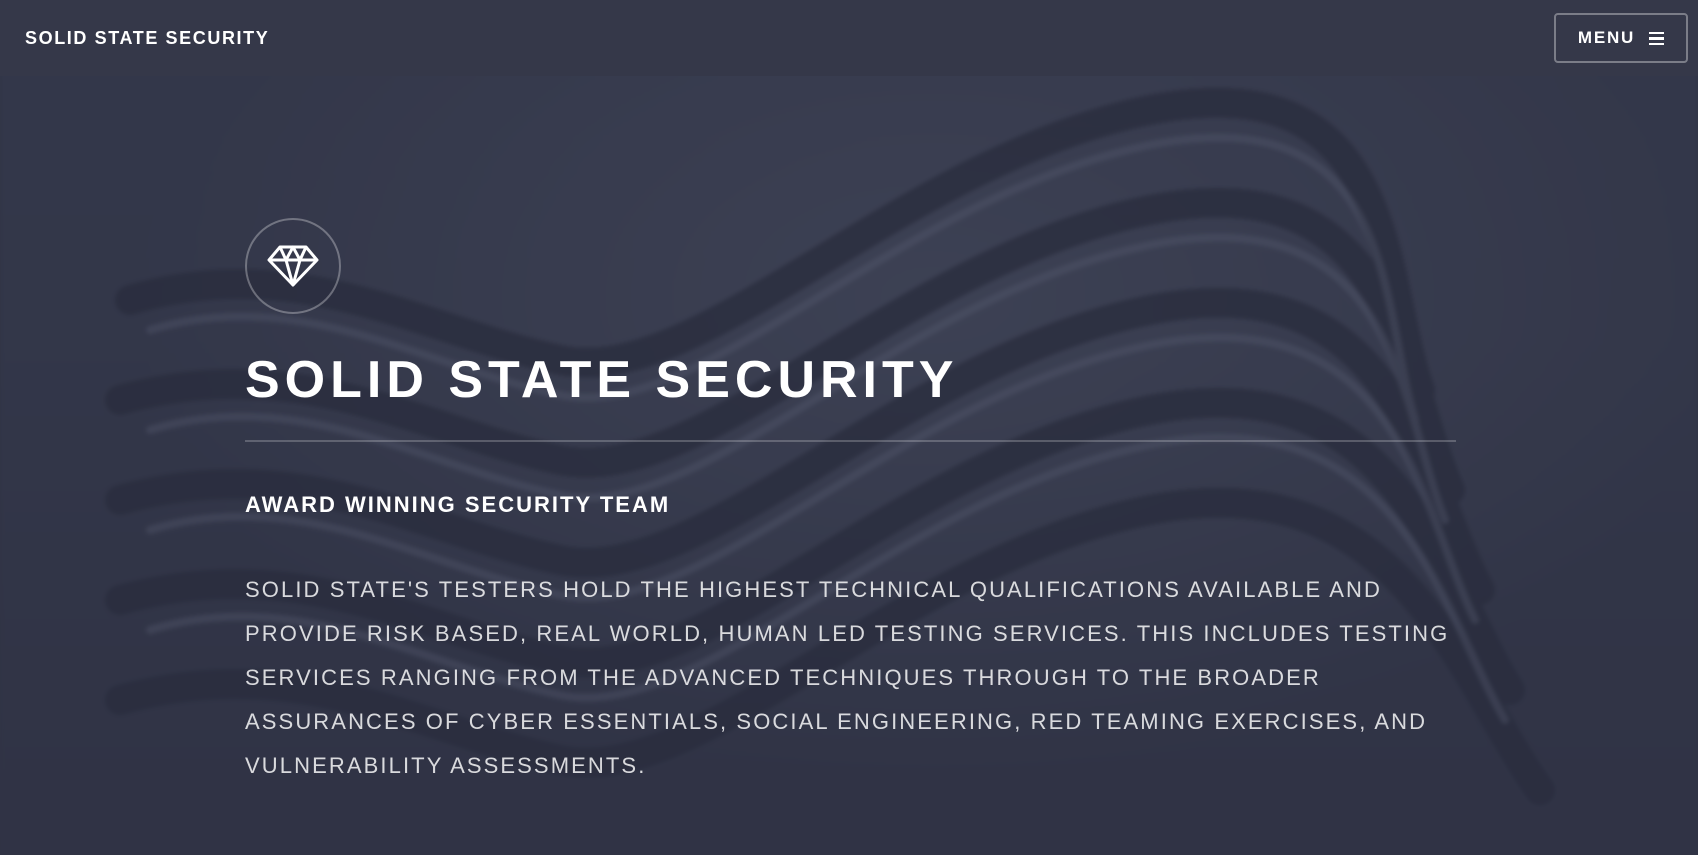 The height and width of the screenshot is (855, 1698). I want to click on logo-badge, so click(293, 266).